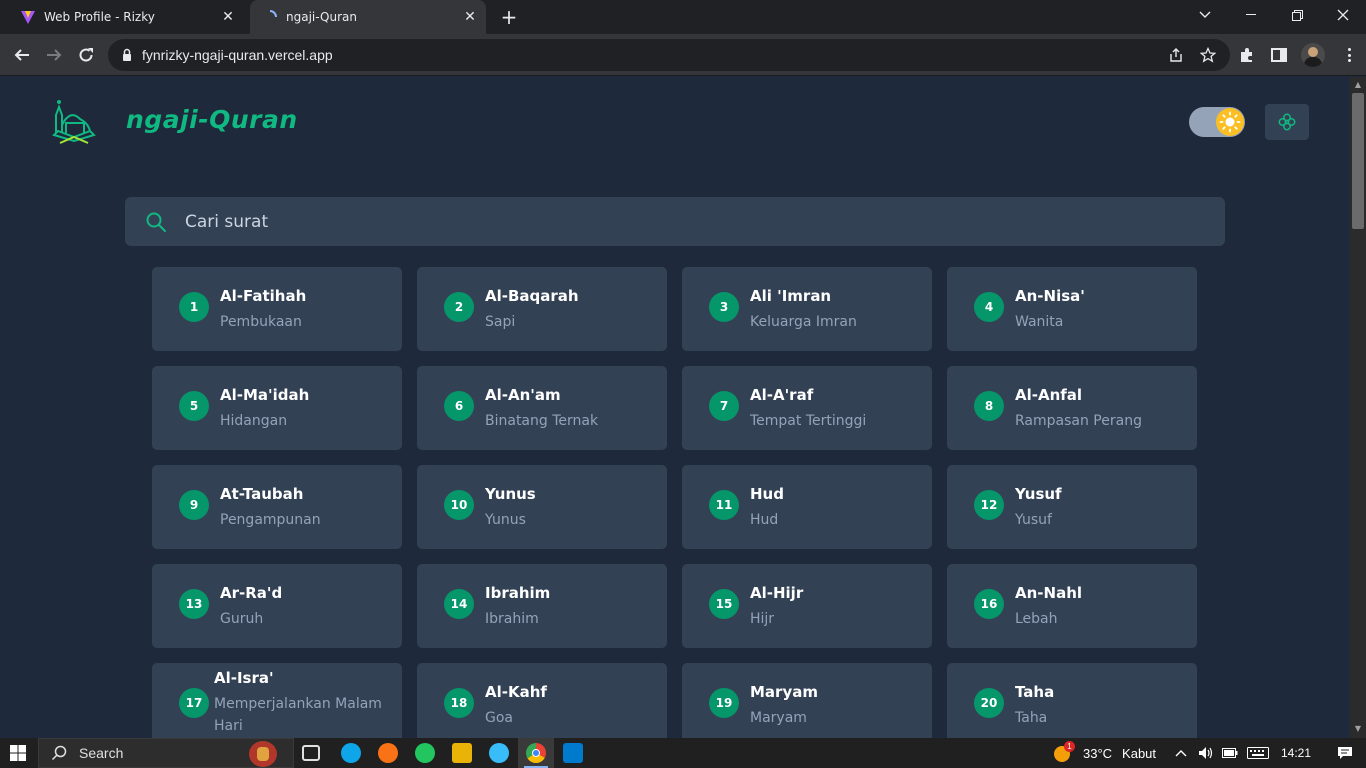  I want to click on surah-card: 3 Ali 'Imran Keluarga Imran, so click(807, 309).